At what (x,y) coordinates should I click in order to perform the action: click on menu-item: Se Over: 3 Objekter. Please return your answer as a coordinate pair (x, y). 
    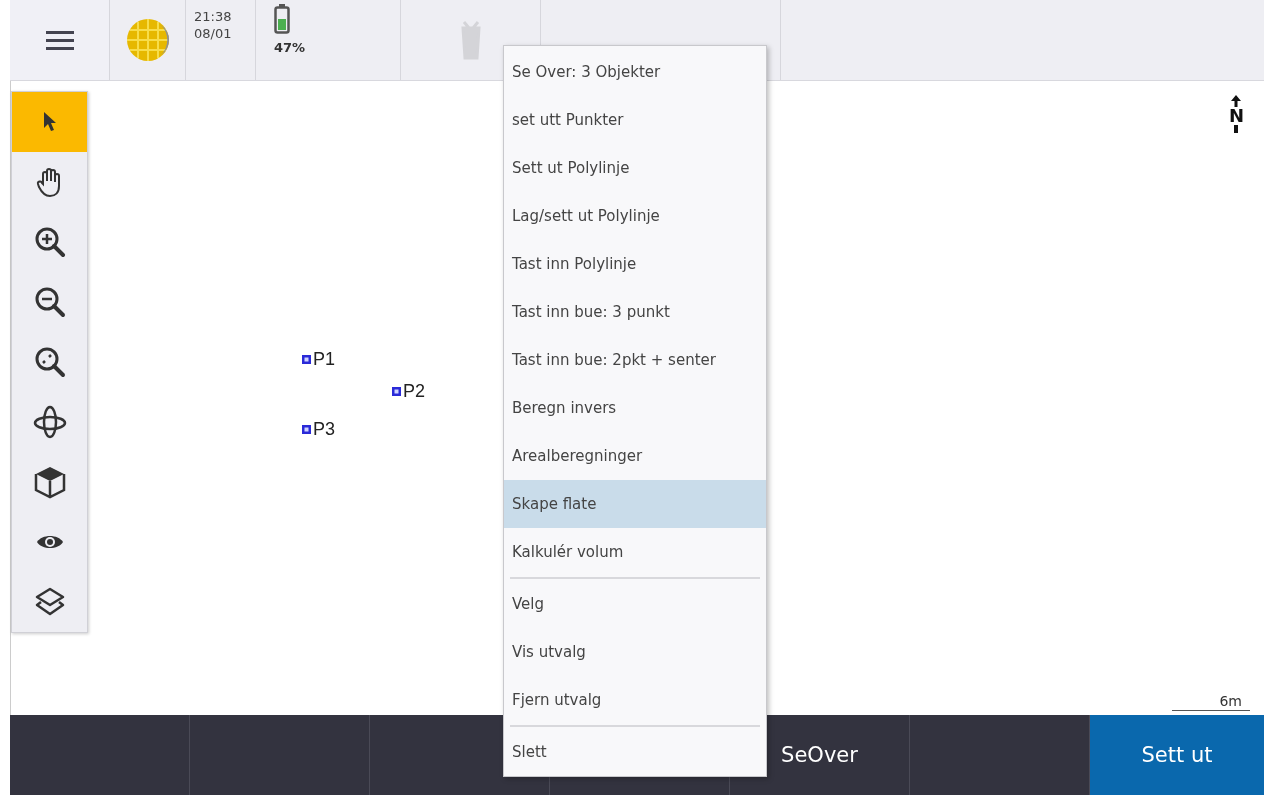
    Looking at the image, I should click on (635, 72).